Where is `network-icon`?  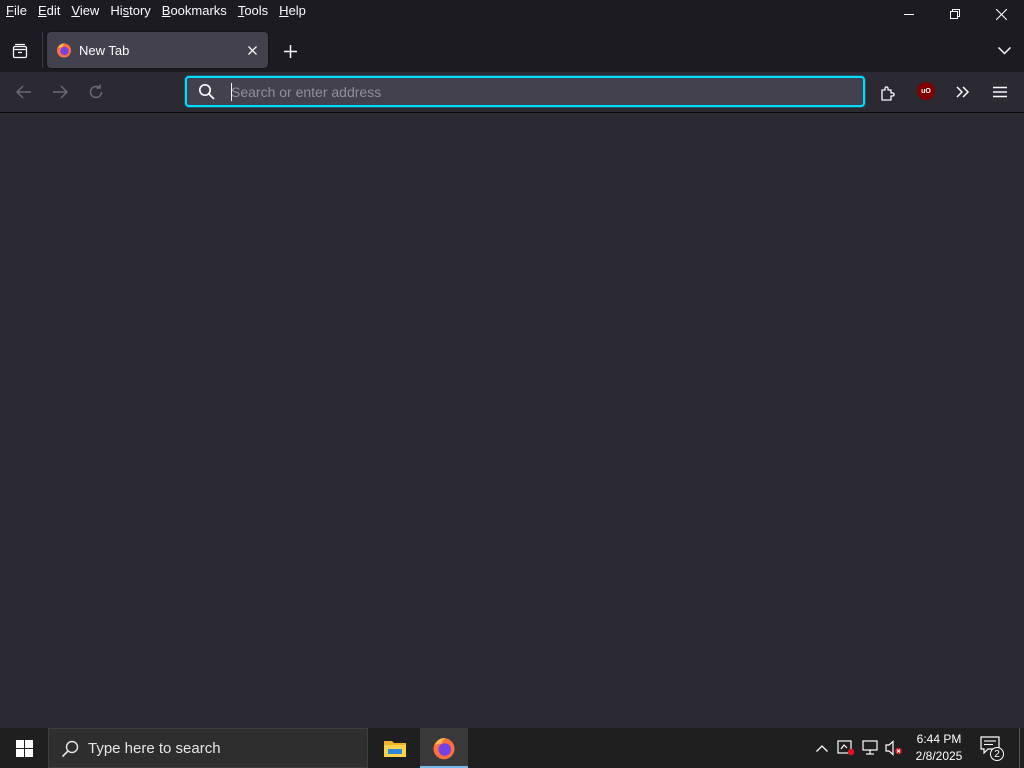 network-icon is located at coordinates (870, 747).